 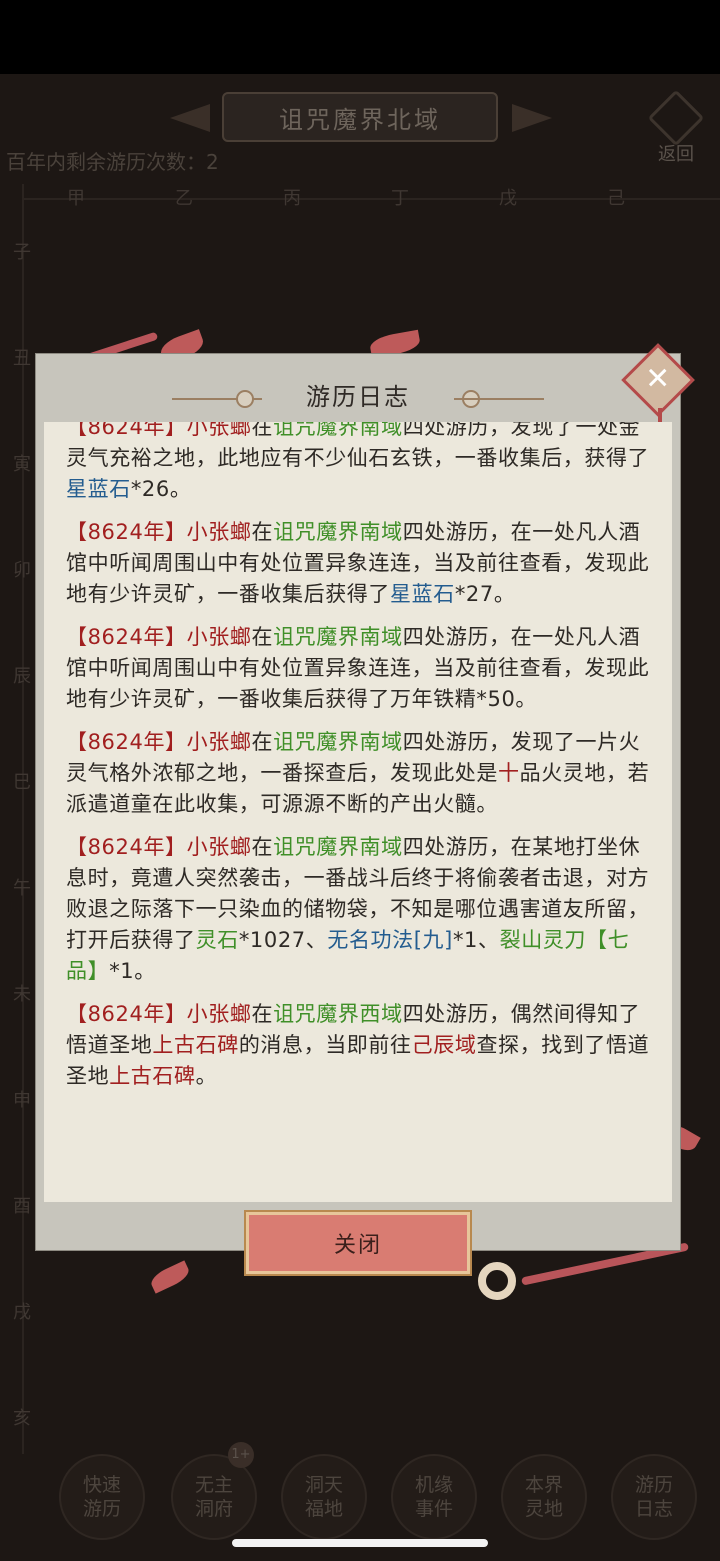 I want to click on home-indicator, so click(x=360, y=1543).